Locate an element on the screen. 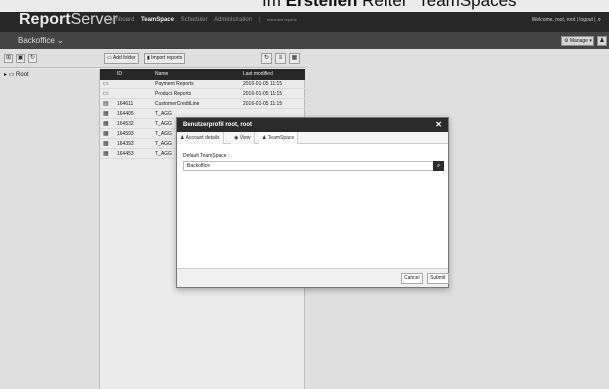 Image resolution: width=609 pixels, height=389 pixels. submit-button: Submit is located at coordinates (438, 278).